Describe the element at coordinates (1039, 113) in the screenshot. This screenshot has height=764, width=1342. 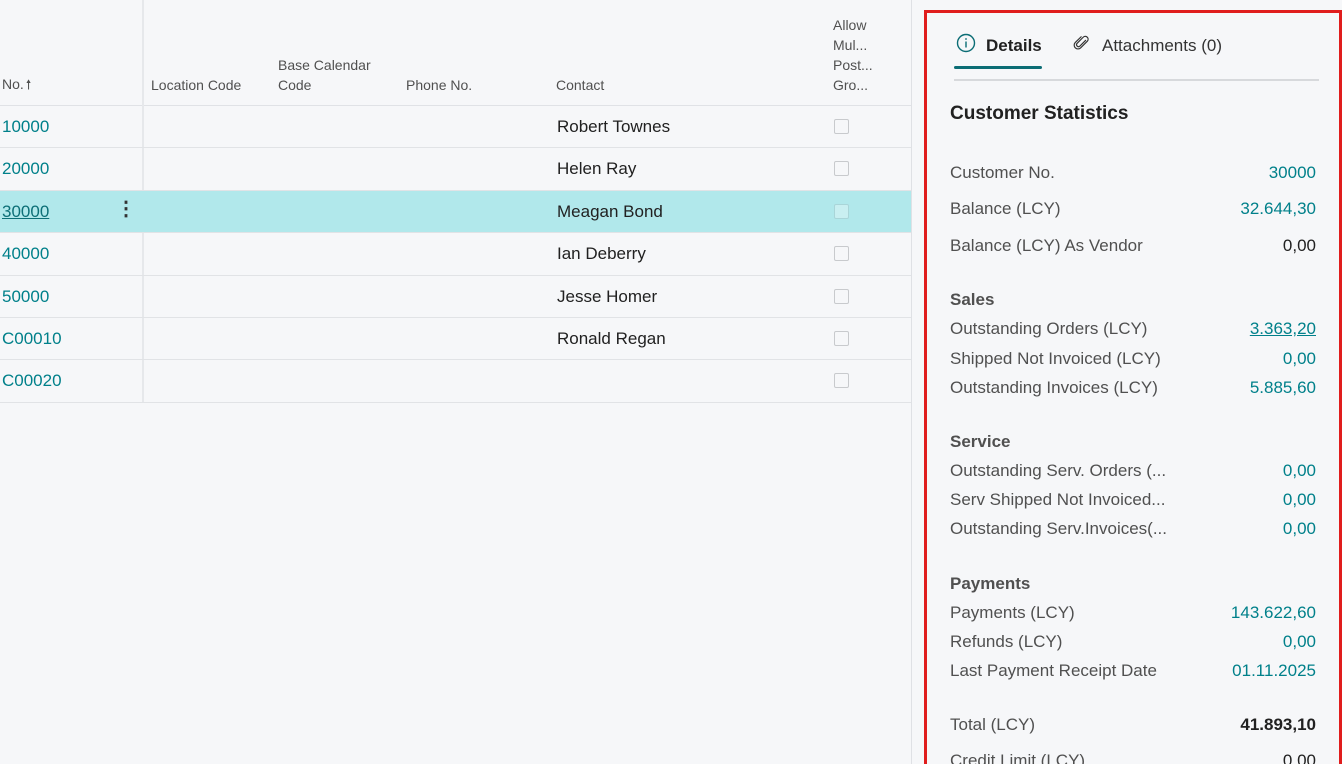
I see `factbox-title: Customer Statistics` at that location.